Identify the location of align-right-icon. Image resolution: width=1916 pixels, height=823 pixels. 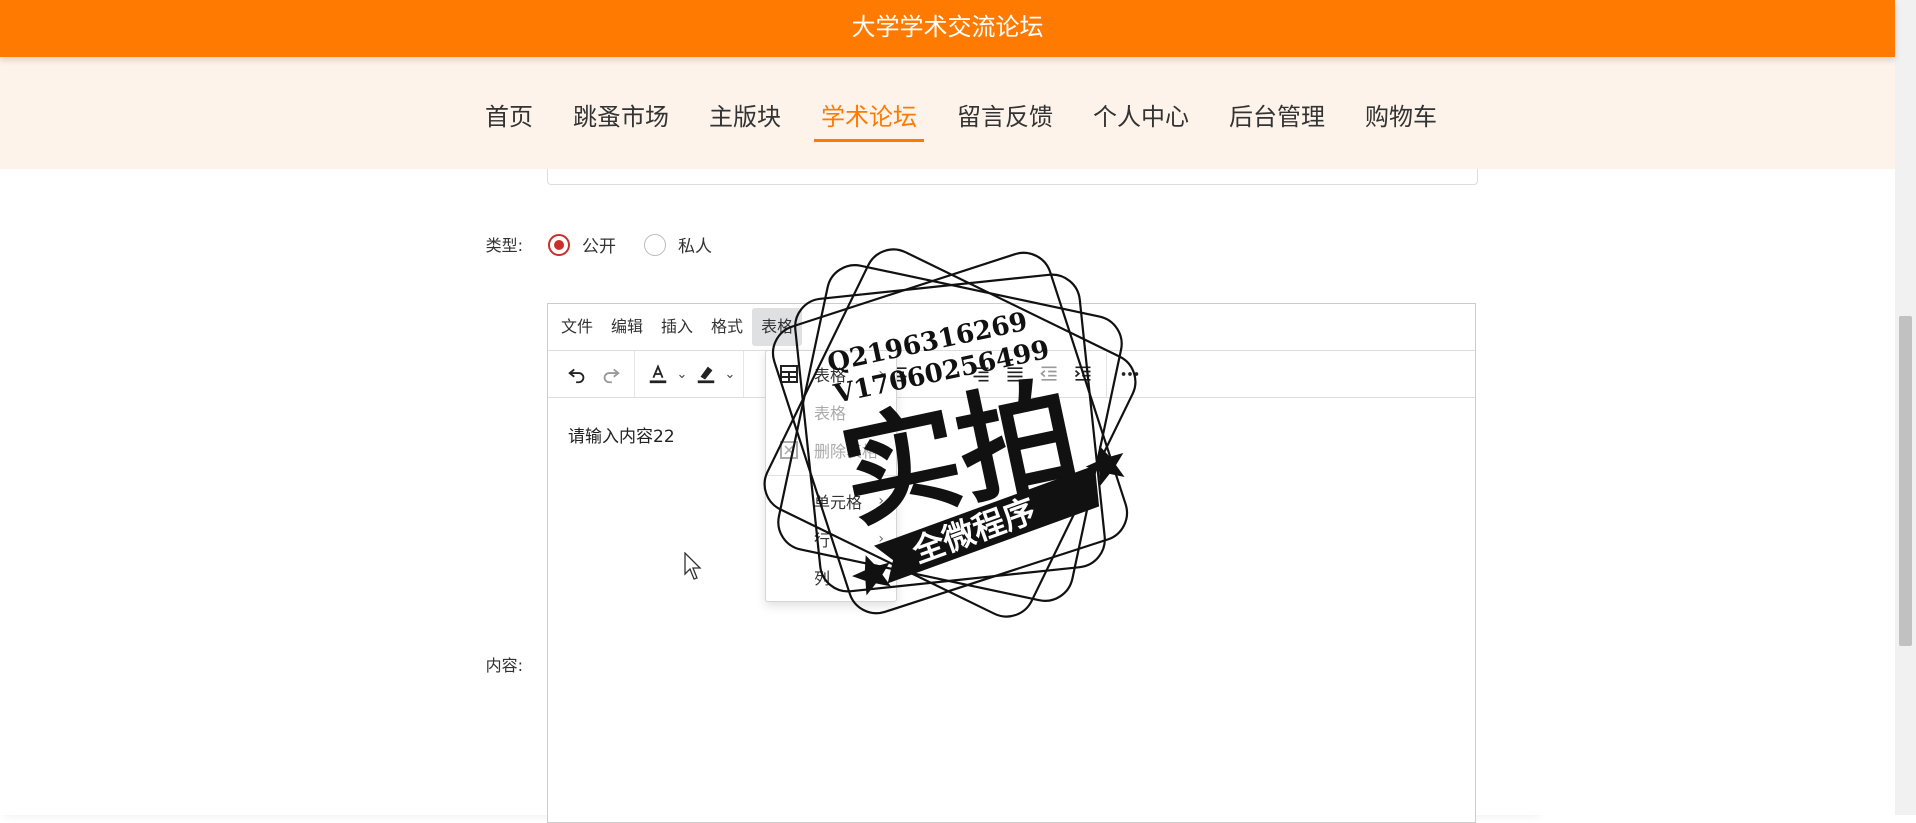
(981, 374).